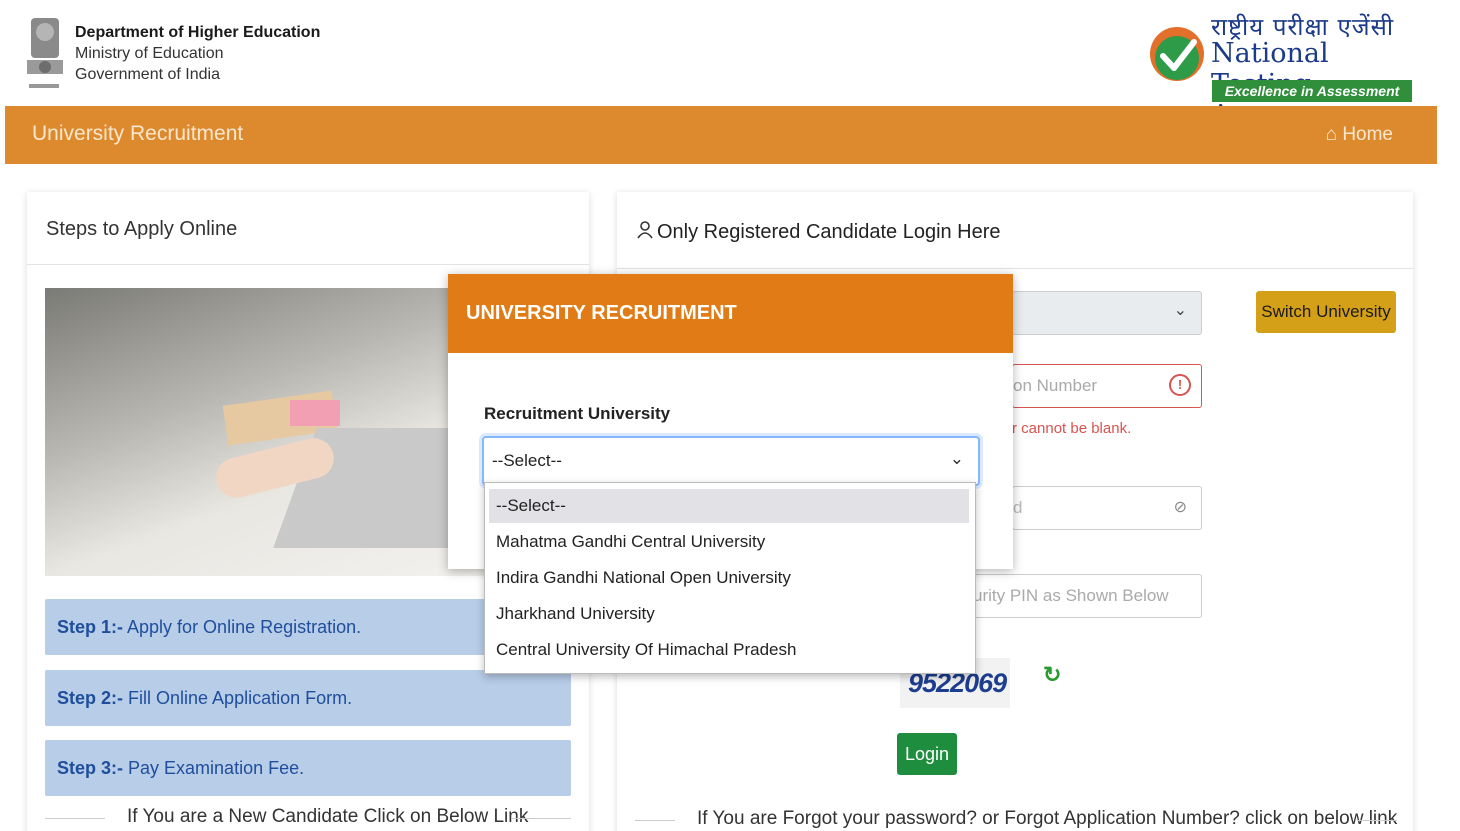  Describe the element at coordinates (45, 53) in the screenshot. I see `national-emblem-icon` at that location.